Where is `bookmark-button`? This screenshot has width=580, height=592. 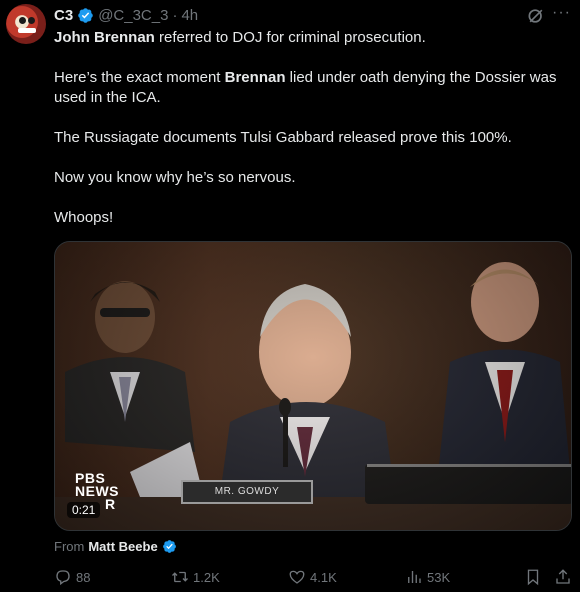 bookmark-button is located at coordinates (533, 577).